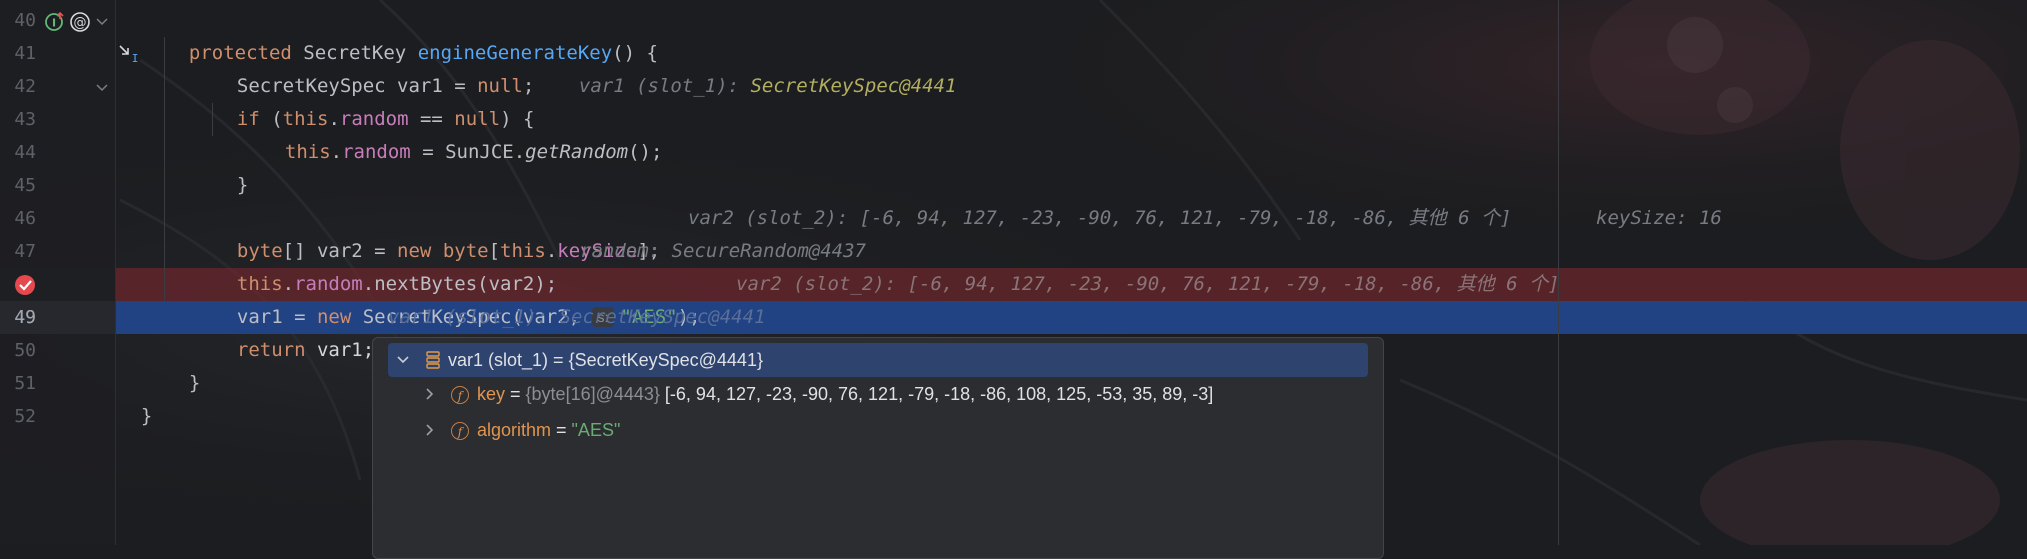 Image resolution: width=2027 pixels, height=559 pixels. Describe the element at coordinates (115, 272) in the screenshot. I see `gutter-separator` at that location.